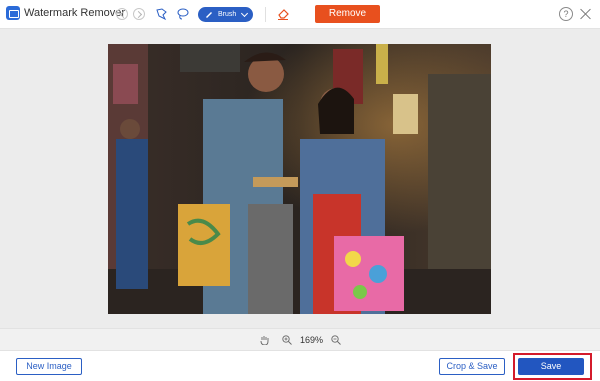 This screenshot has height=381, width=600. I want to click on zoom-bar: 169%, so click(300, 339).